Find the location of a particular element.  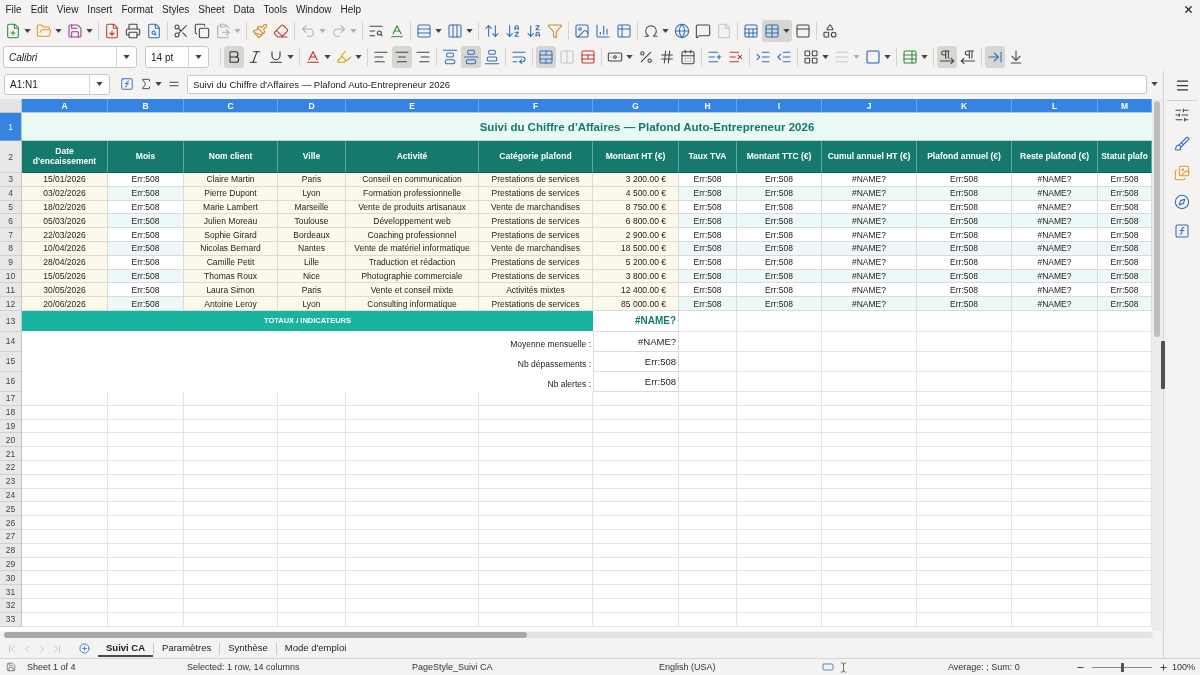

table-button is located at coordinates (777, 30).